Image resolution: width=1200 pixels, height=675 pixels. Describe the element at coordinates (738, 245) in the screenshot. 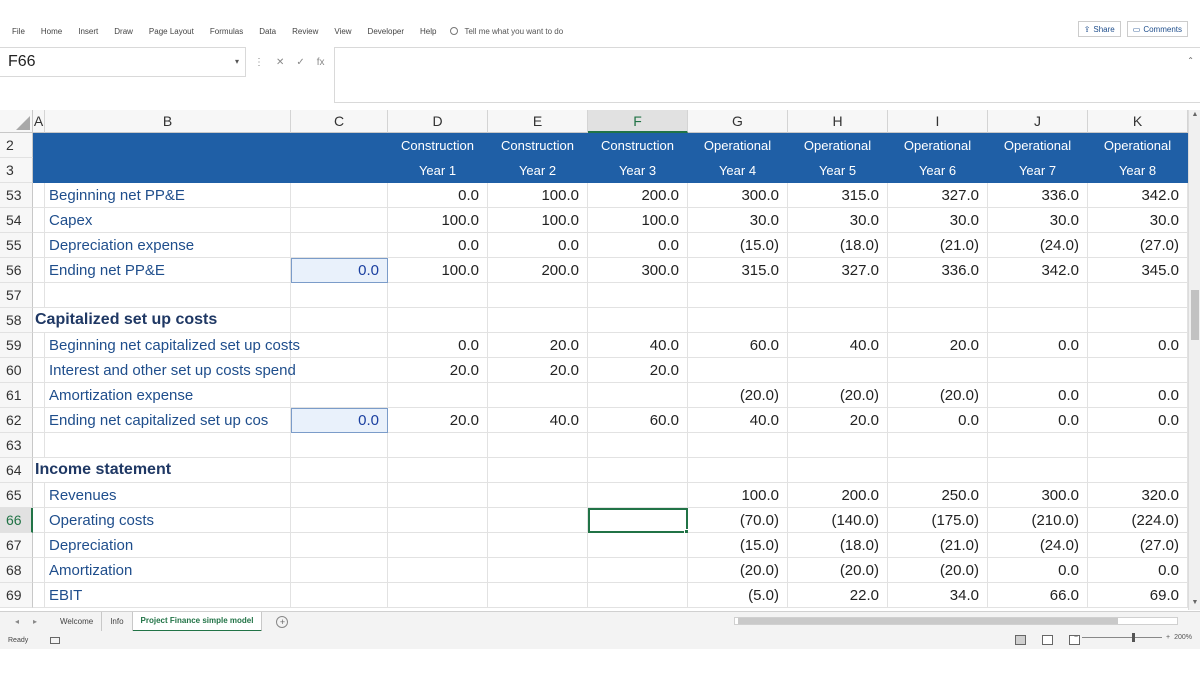

I see `value-cell: (15.0)` at that location.